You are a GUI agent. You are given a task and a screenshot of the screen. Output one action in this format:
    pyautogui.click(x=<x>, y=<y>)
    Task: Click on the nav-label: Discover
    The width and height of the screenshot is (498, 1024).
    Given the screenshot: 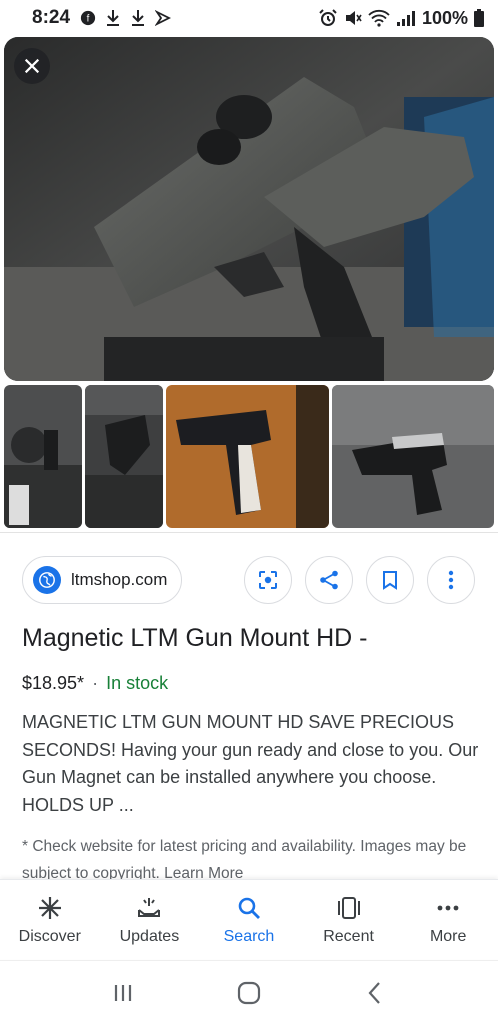 What is the action you would take?
    pyautogui.click(x=49, y=936)
    